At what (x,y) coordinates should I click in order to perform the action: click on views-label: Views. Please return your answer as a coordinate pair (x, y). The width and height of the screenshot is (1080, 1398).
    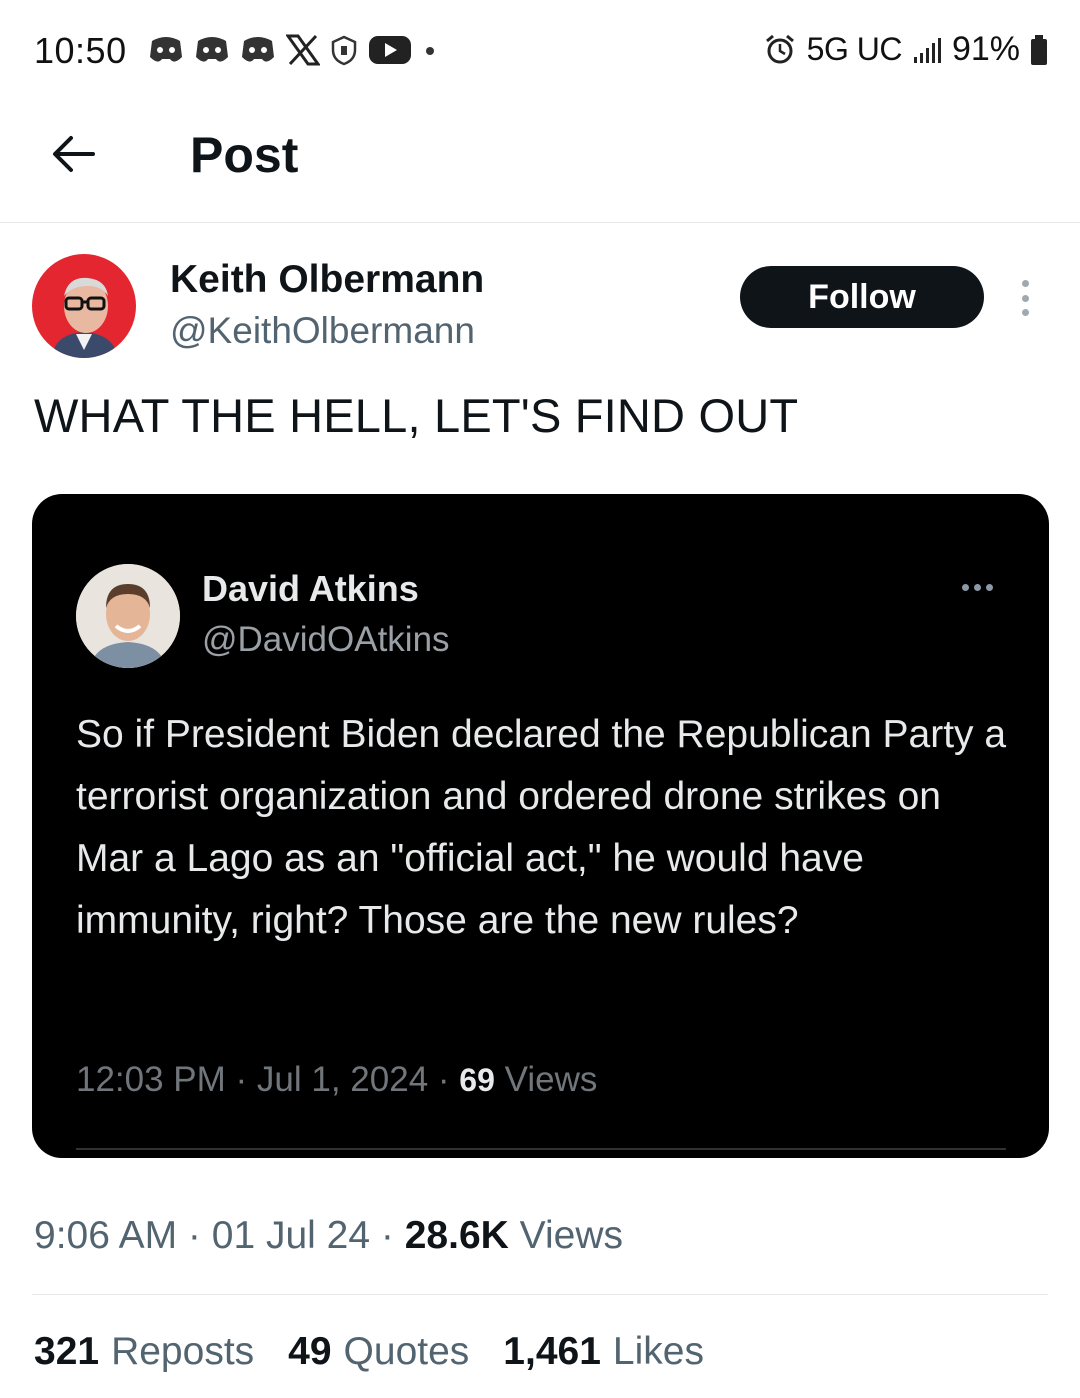
    Looking at the image, I should click on (571, 1235).